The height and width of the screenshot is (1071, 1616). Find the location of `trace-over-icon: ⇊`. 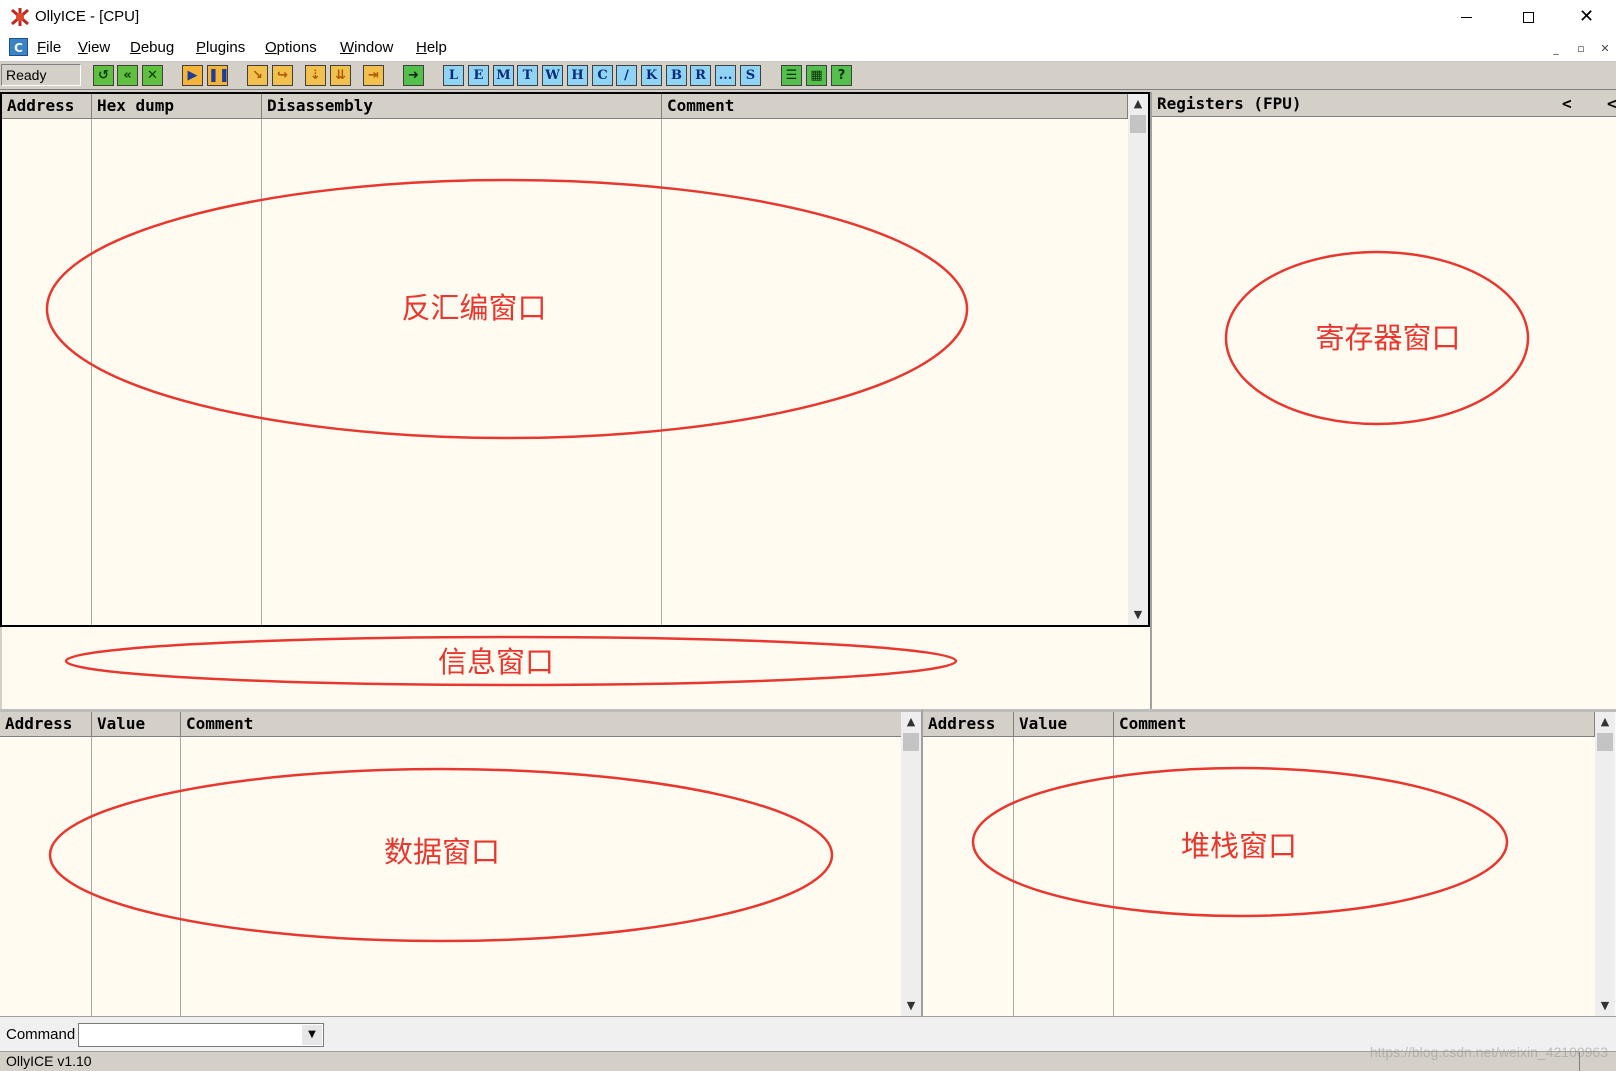

trace-over-icon: ⇊ is located at coordinates (340, 75).